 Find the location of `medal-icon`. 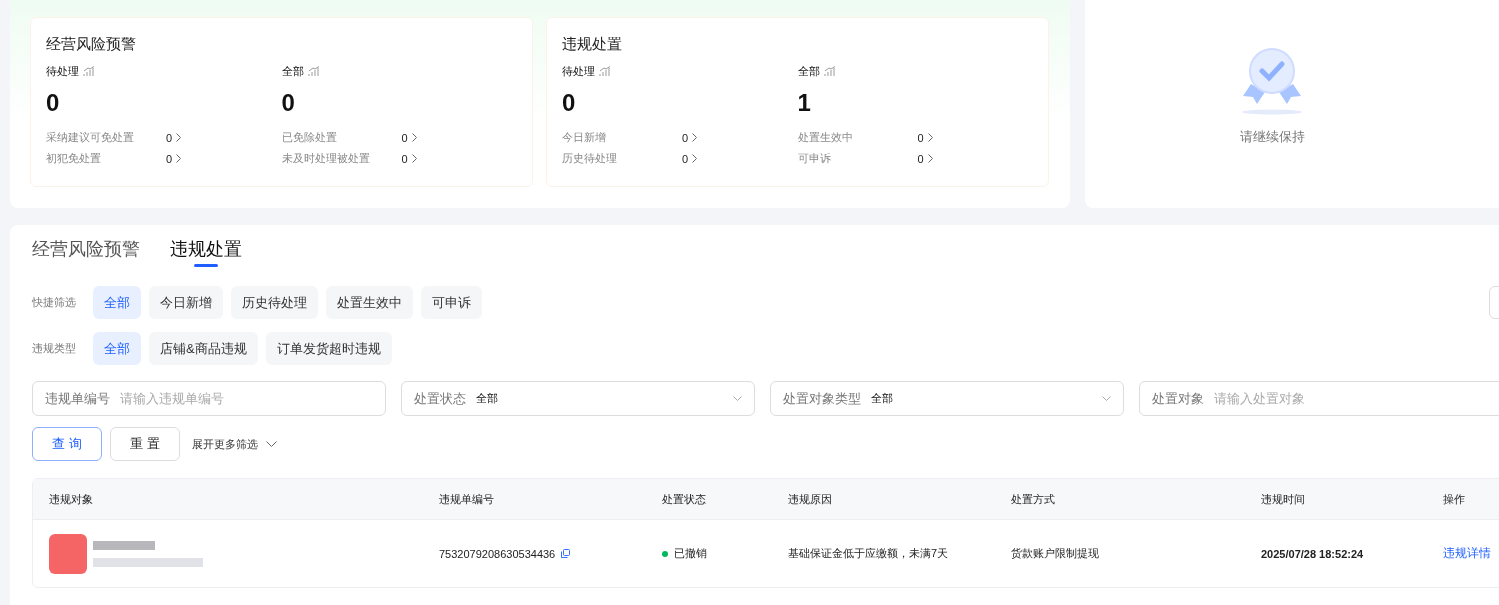

medal-icon is located at coordinates (1272, 81).